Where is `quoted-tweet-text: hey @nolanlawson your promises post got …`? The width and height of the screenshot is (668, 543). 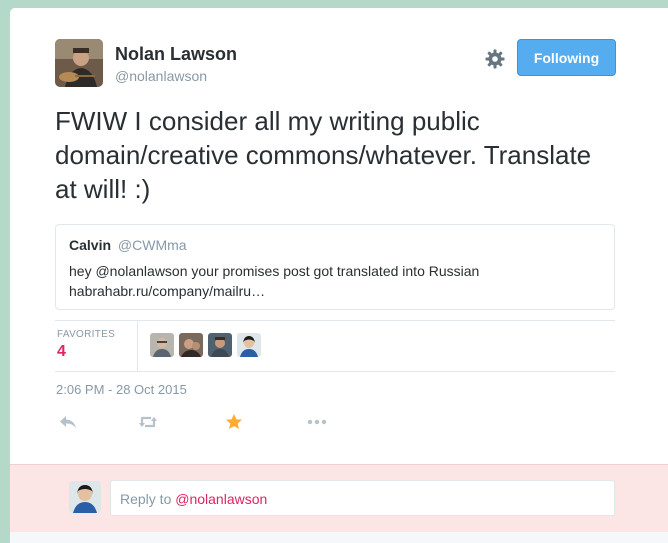 quoted-tweet-text: hey @nolanlawson your promises post got … is located at coordinates (274, 281).